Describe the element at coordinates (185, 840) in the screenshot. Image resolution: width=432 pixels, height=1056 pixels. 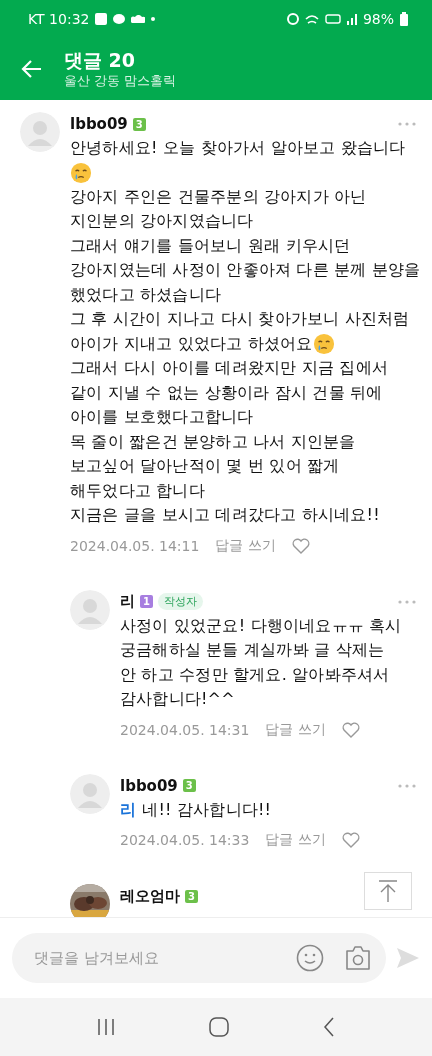
I see `comment-date: 2024.04.05. 14:33` at that location.